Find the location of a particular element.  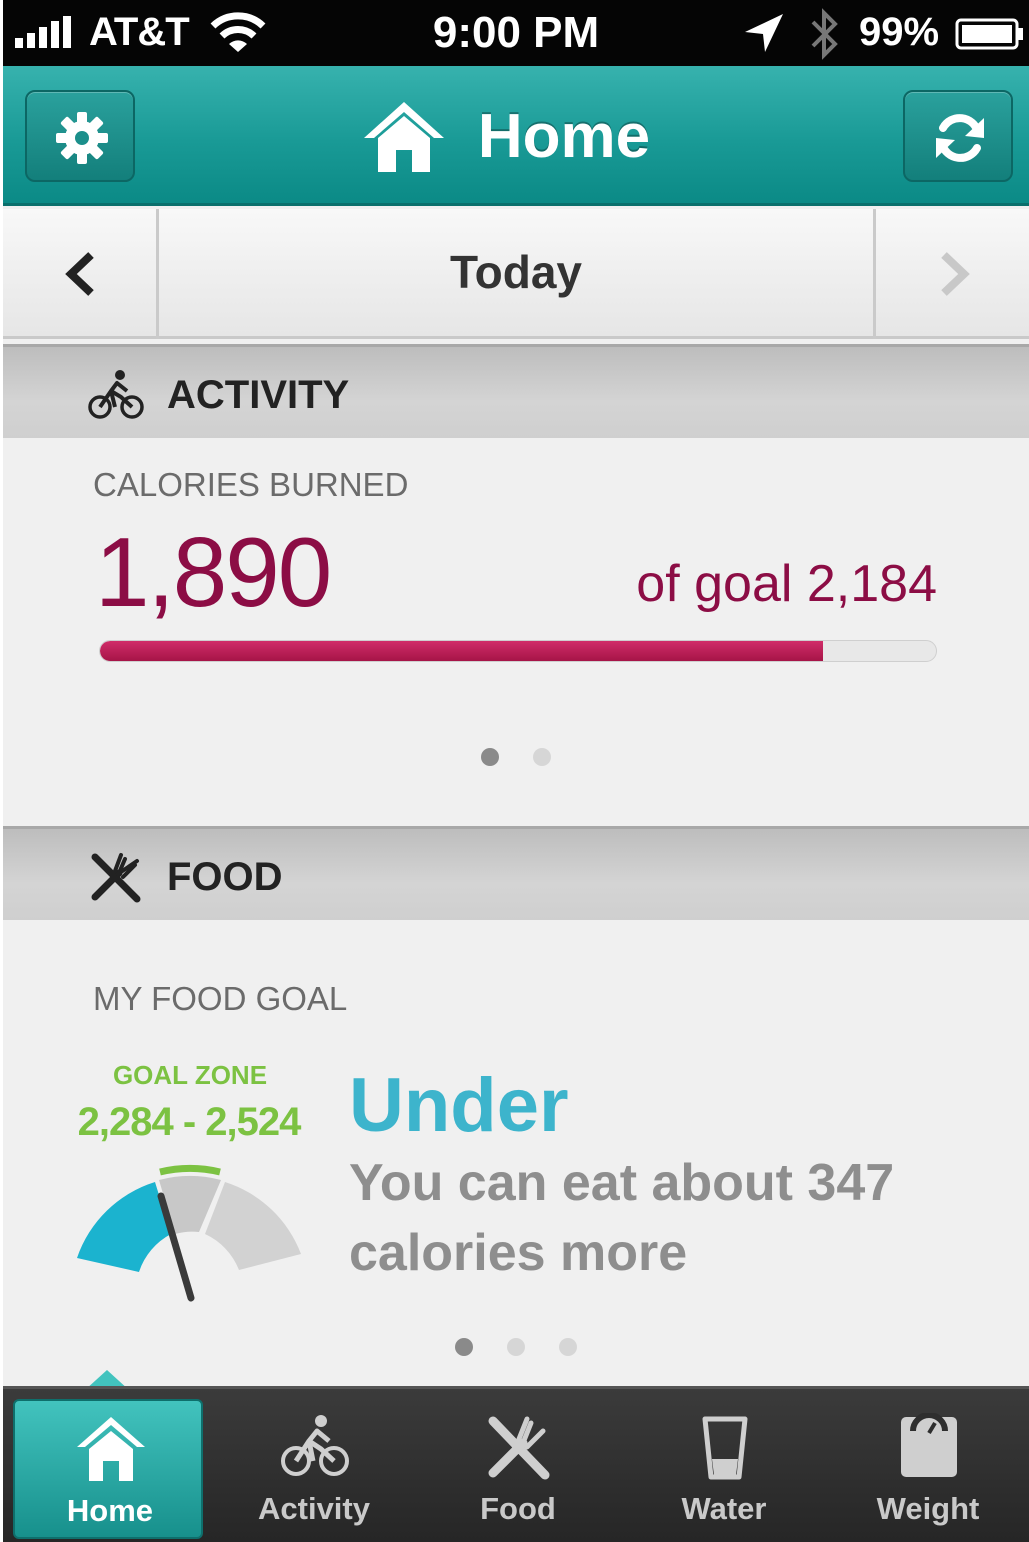

tab-bar: Home Activity Food Water Weight is located at coordinates (516, 1464).